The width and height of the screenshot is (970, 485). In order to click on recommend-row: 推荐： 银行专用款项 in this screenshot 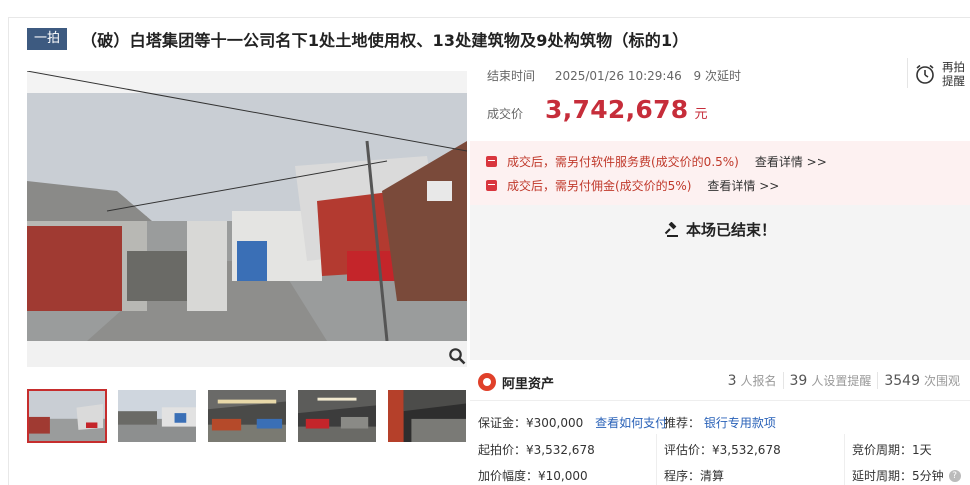, I will do `click(720, 422)`.